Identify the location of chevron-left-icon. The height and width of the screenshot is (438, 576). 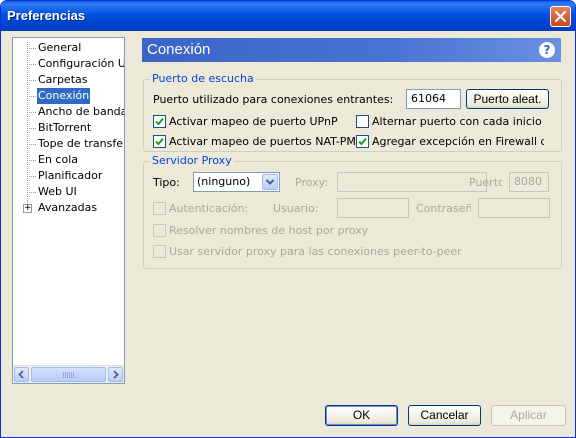
(21, 374).